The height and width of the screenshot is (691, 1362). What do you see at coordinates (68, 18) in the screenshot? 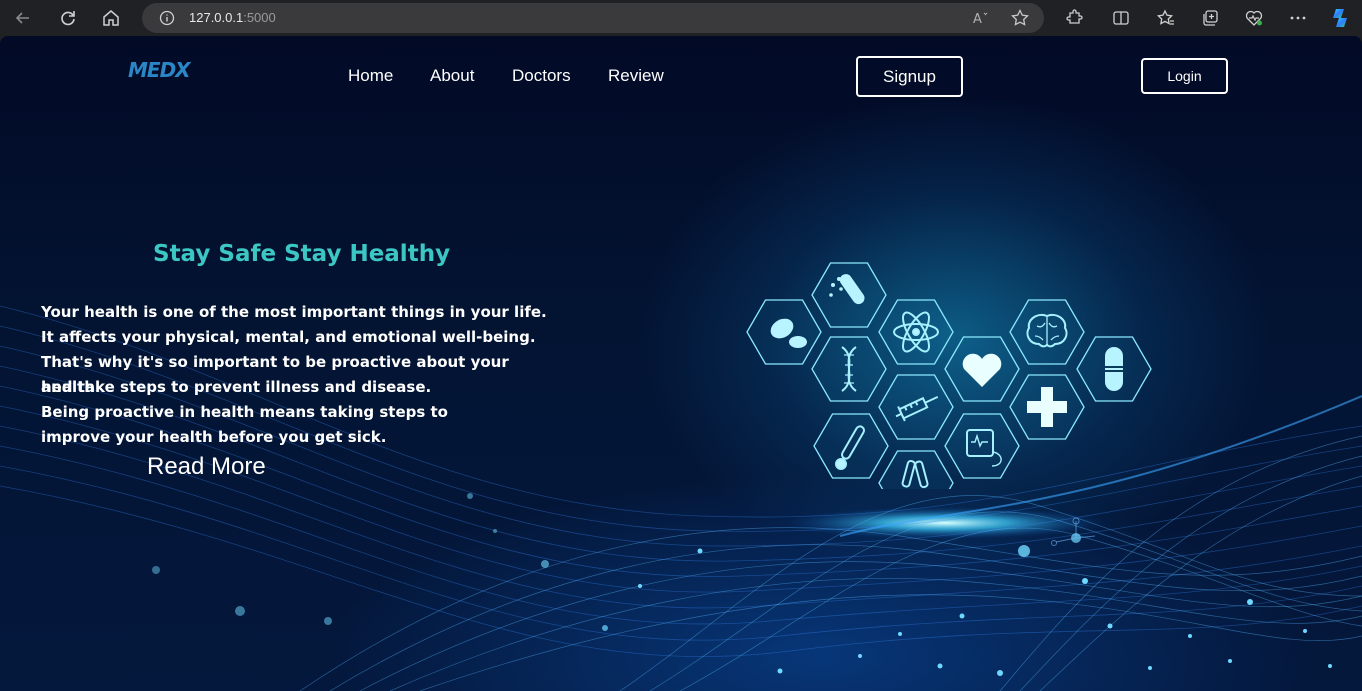
I see `refresh-icon` at bounding box center [68, 18].